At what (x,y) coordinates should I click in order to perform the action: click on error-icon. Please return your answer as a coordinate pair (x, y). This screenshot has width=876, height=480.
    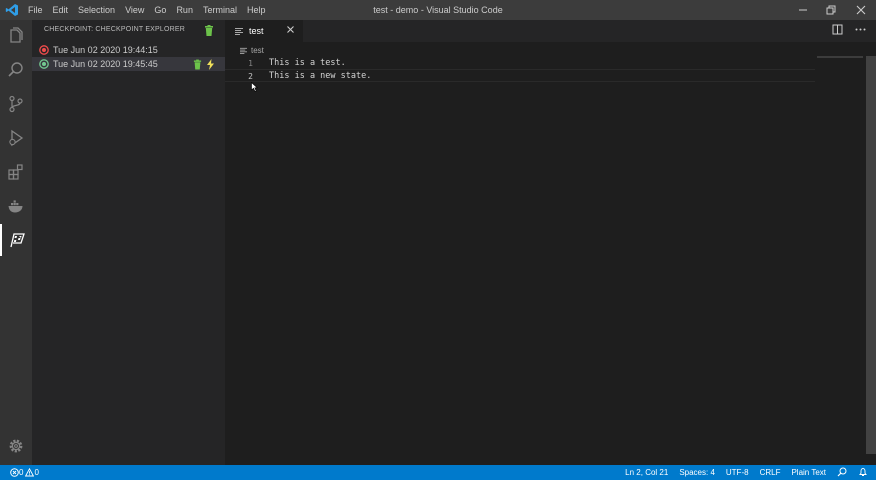
    Looking at the image, I should click on (14, 472).